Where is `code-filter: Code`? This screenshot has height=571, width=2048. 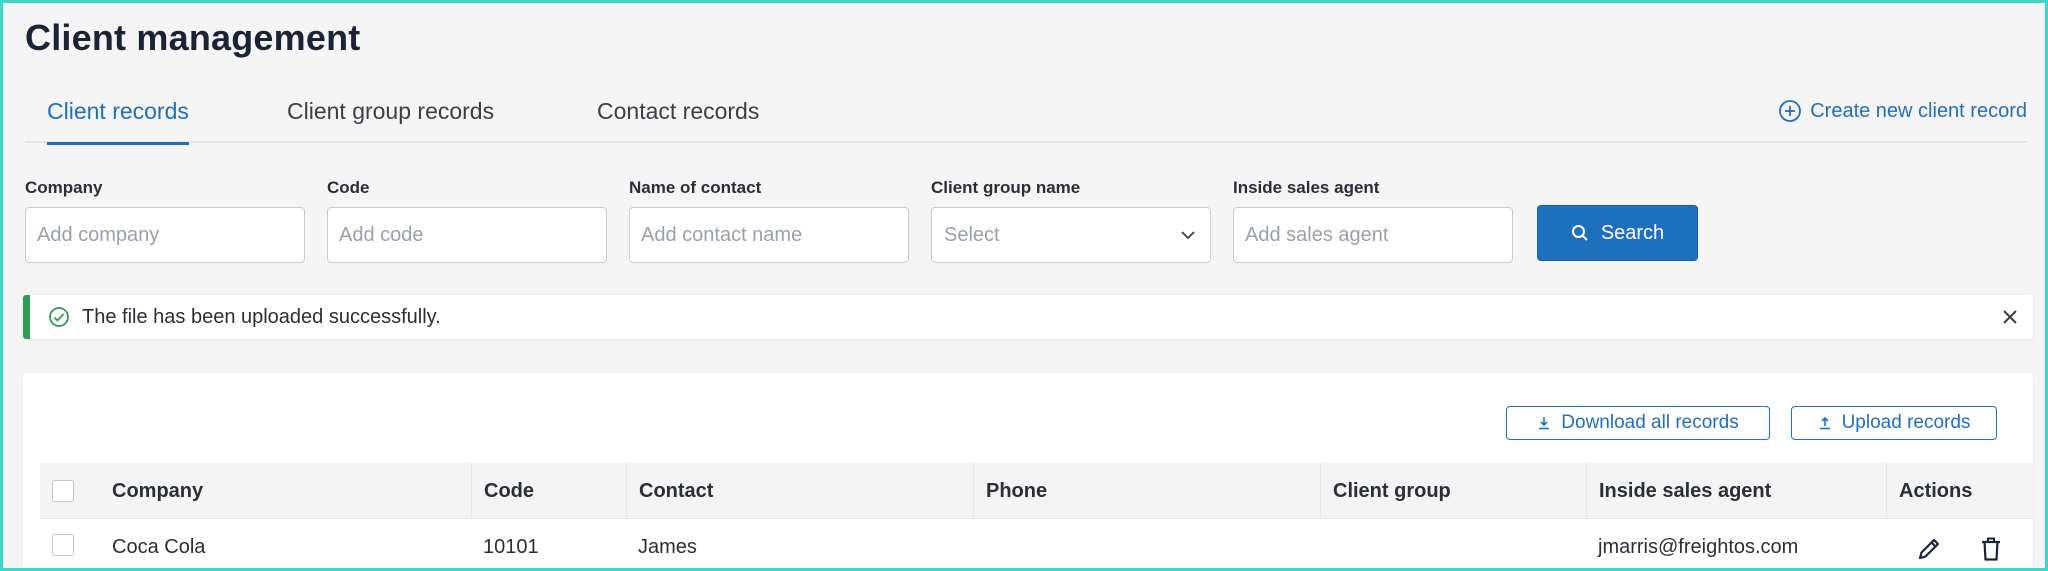
code-filter: Code is located at coordinates (467, 220).